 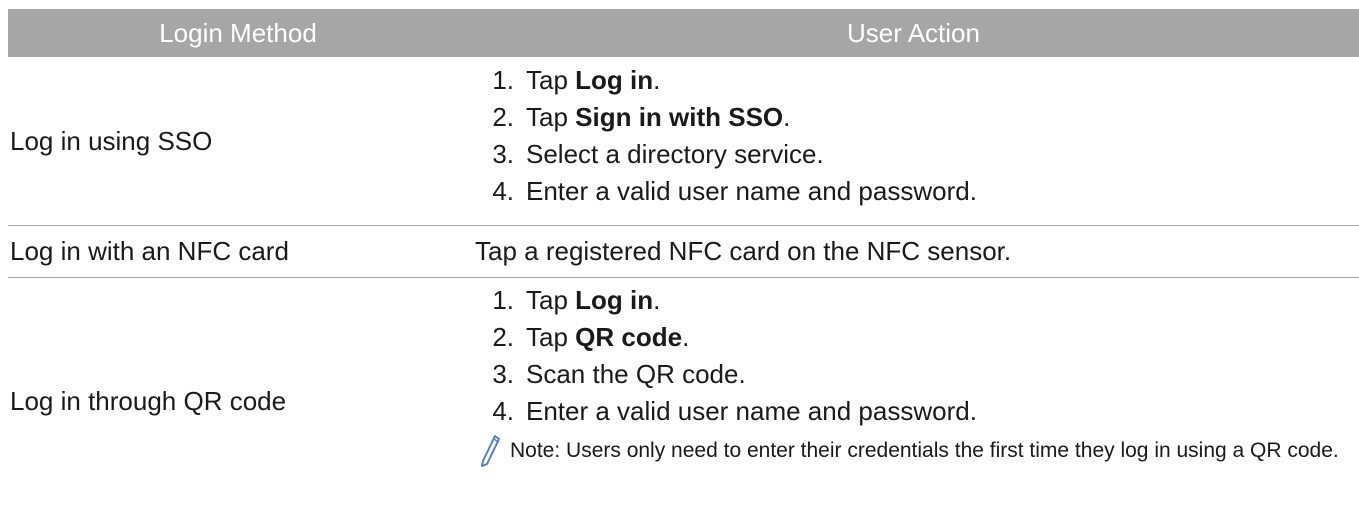 I want to click on ui-term: QR code, so click(x=629, y=337).